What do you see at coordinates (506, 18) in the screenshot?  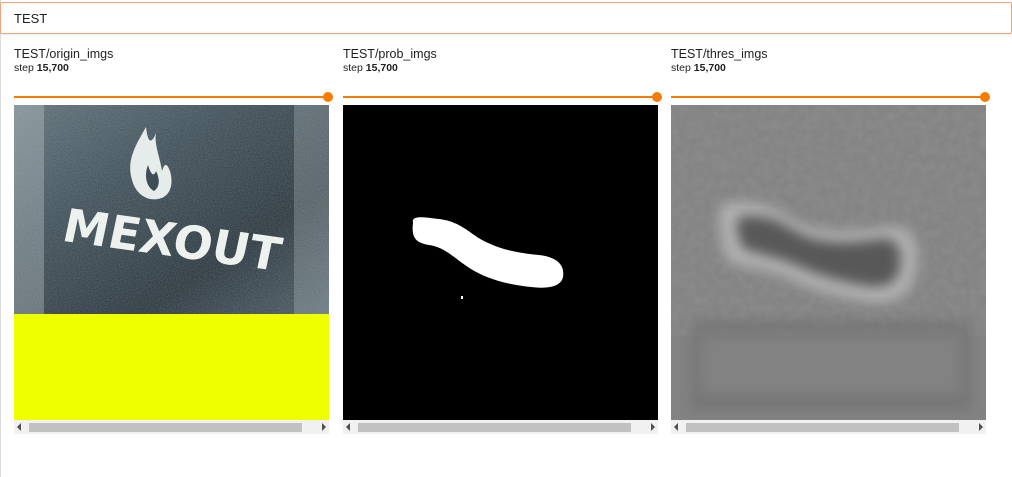 I see `tag-group-header: TEST` at bounding box center [506, 18].